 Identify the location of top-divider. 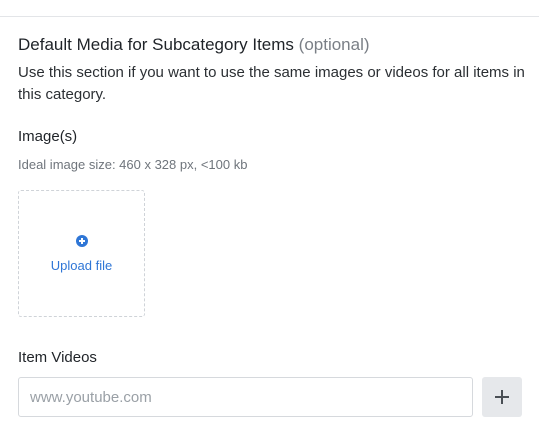
(269, 16).